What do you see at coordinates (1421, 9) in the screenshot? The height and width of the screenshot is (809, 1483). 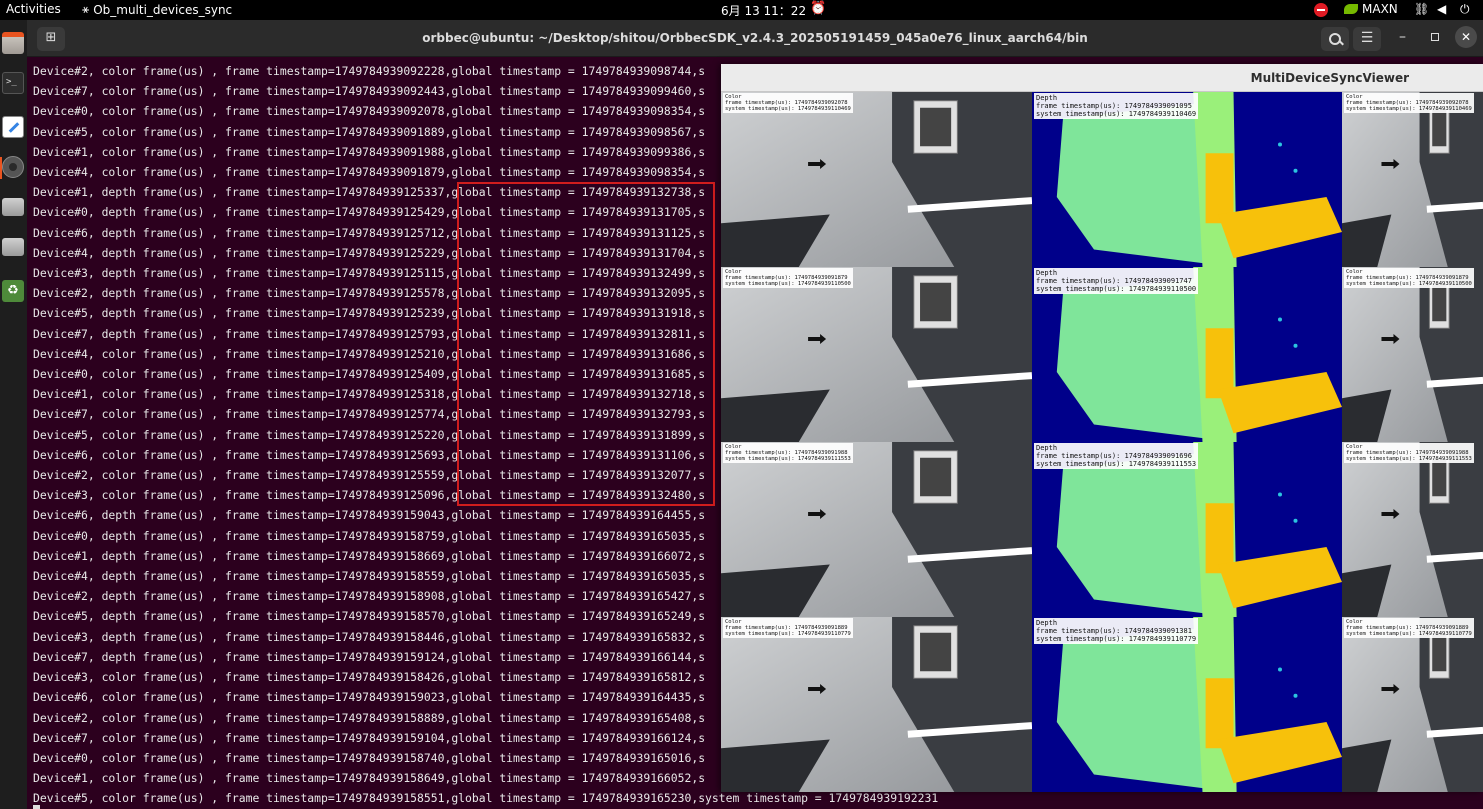 I see `network-icon: ⛓` at bounding box center [1421, 9].